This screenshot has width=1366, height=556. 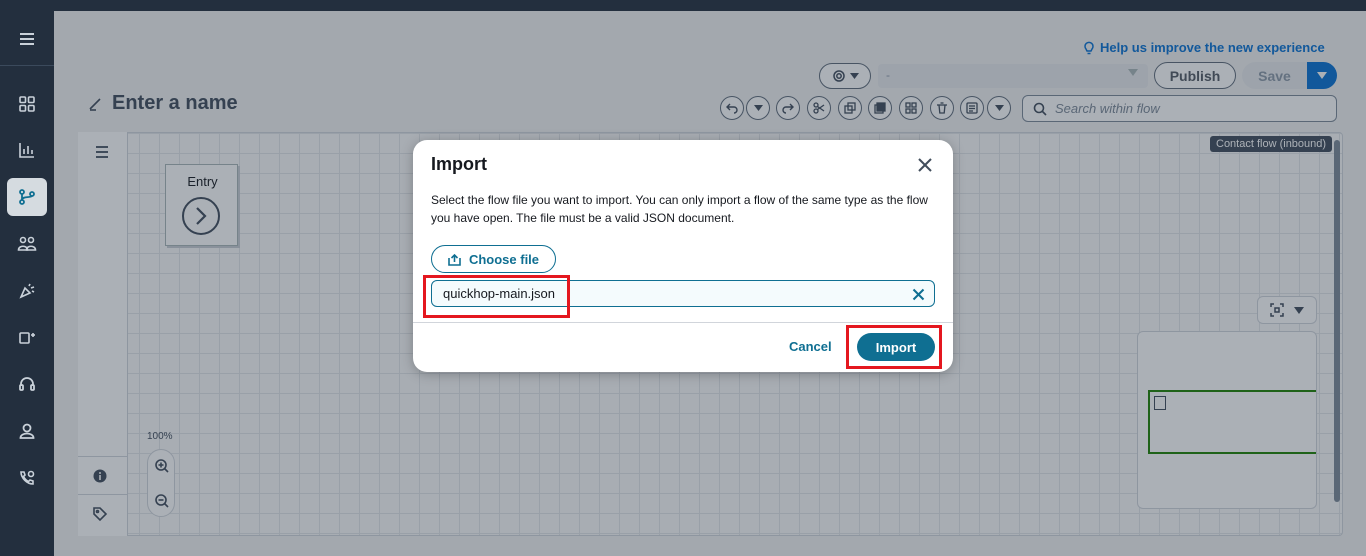 I want to click on headset-icon, so click(x=27, y=384).